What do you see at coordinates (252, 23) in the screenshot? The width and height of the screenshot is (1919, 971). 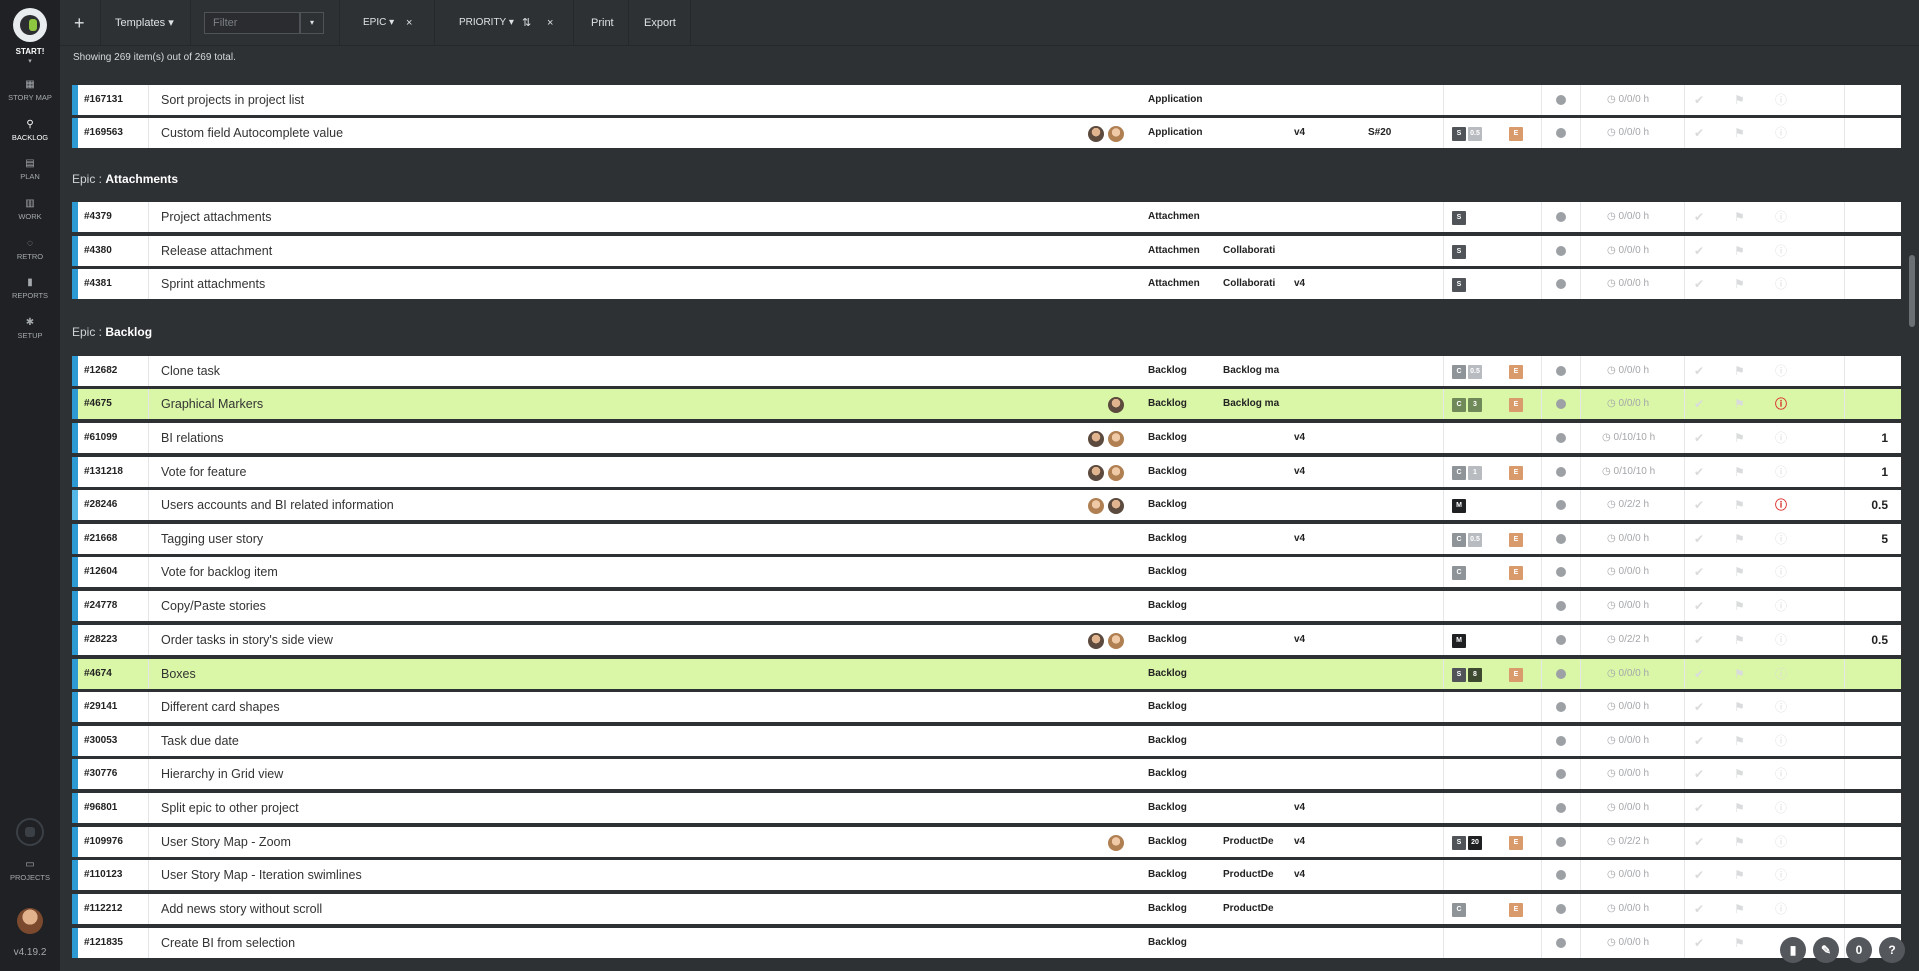 I see `filter-input: Filter` at bounding box center [252, 23].